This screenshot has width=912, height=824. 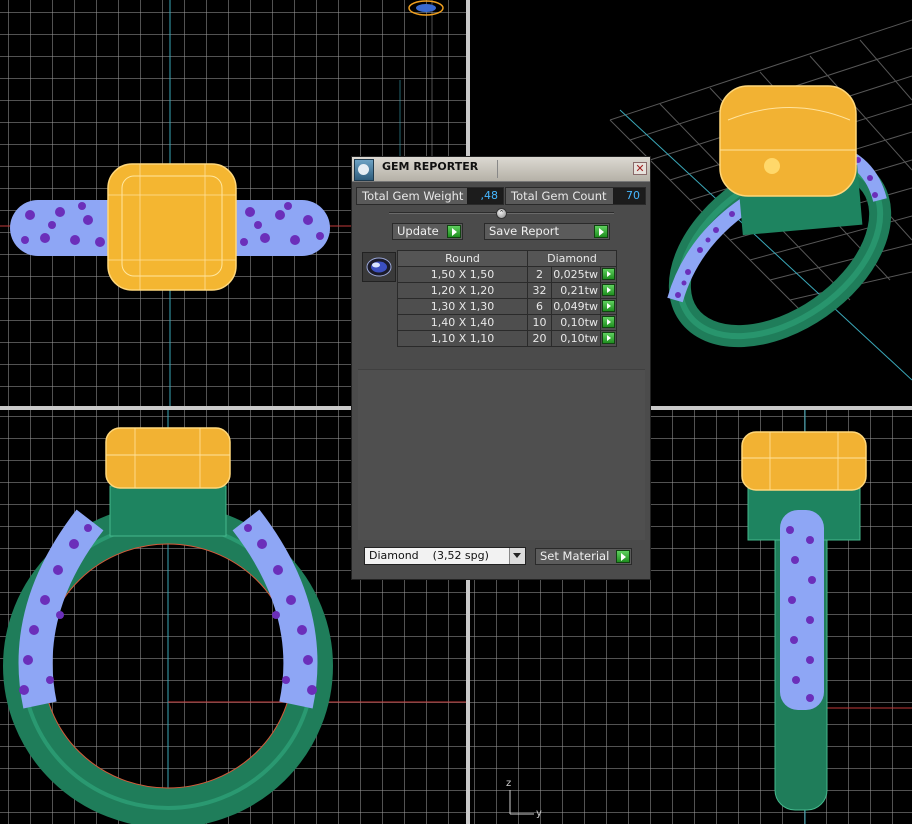 What do you see at coordinates (576, 290) in the screenshot?
I see `gem-weight: 0,21tw` at bounding box center [576, 290].